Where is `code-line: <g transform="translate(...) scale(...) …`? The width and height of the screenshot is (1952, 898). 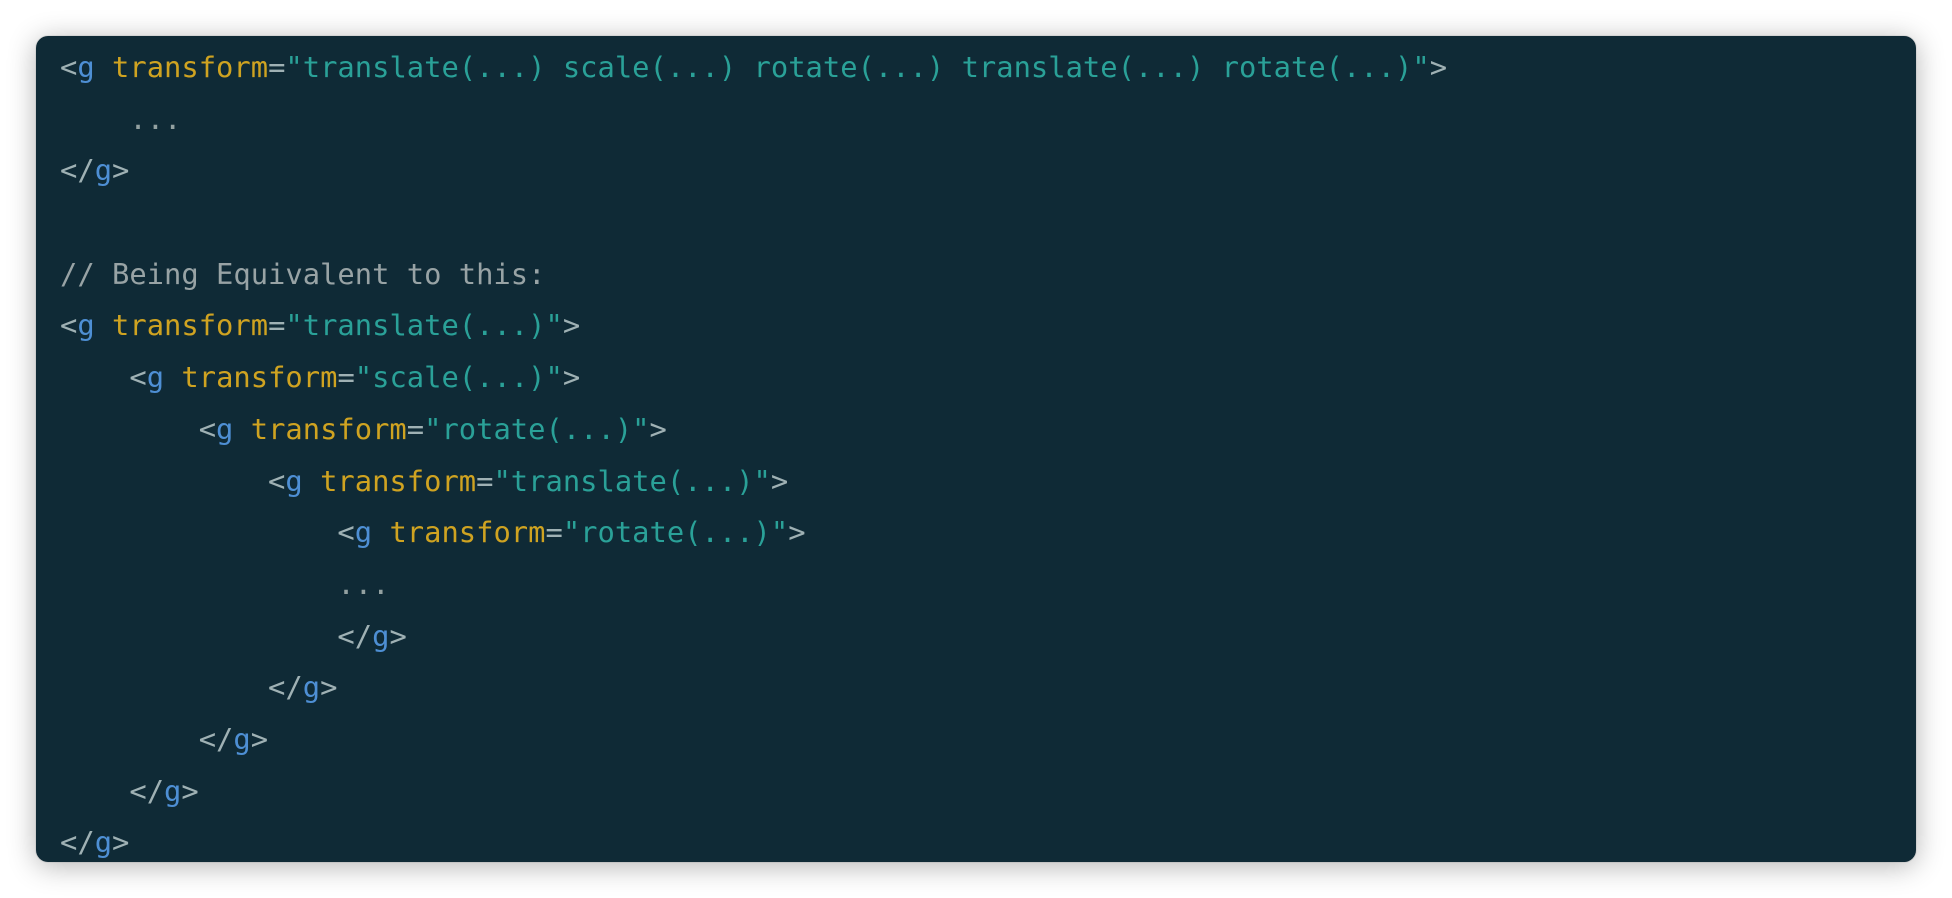
code-line: <g transform="translate(...) scale(...) … is located at coordinates (753, 68).